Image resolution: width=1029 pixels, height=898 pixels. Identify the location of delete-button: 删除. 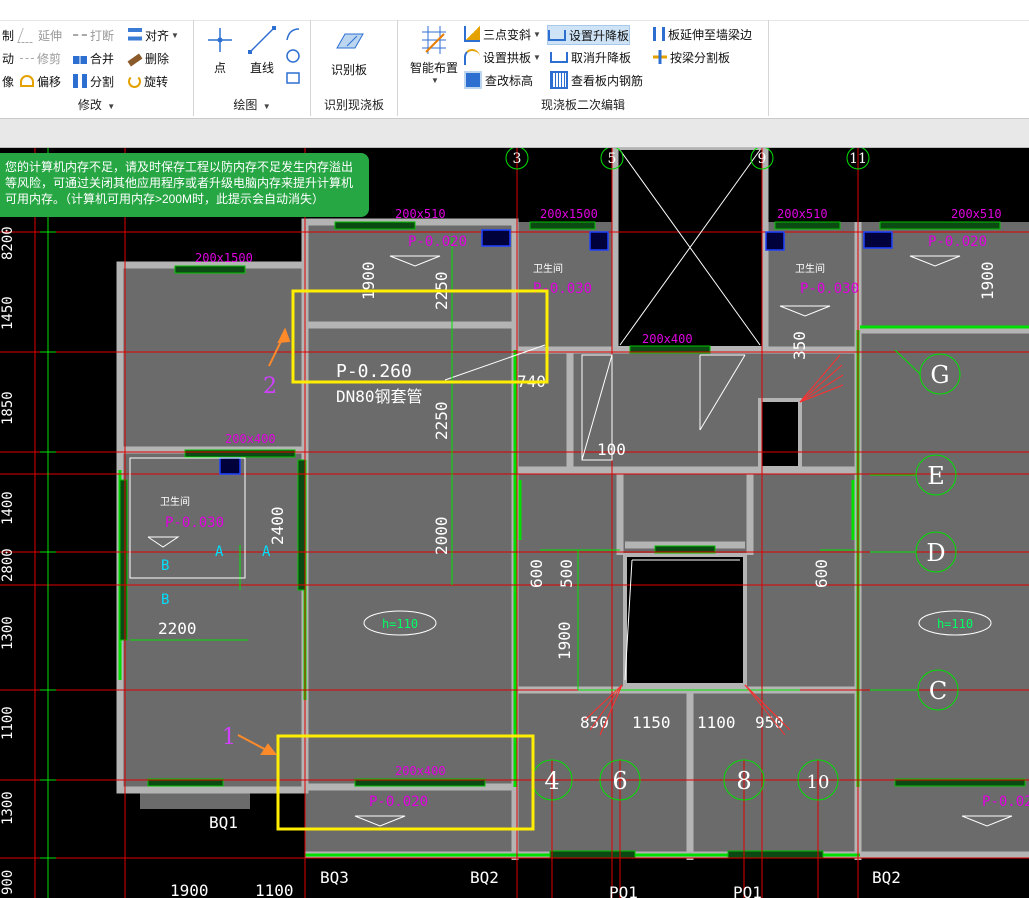
(148, 58).